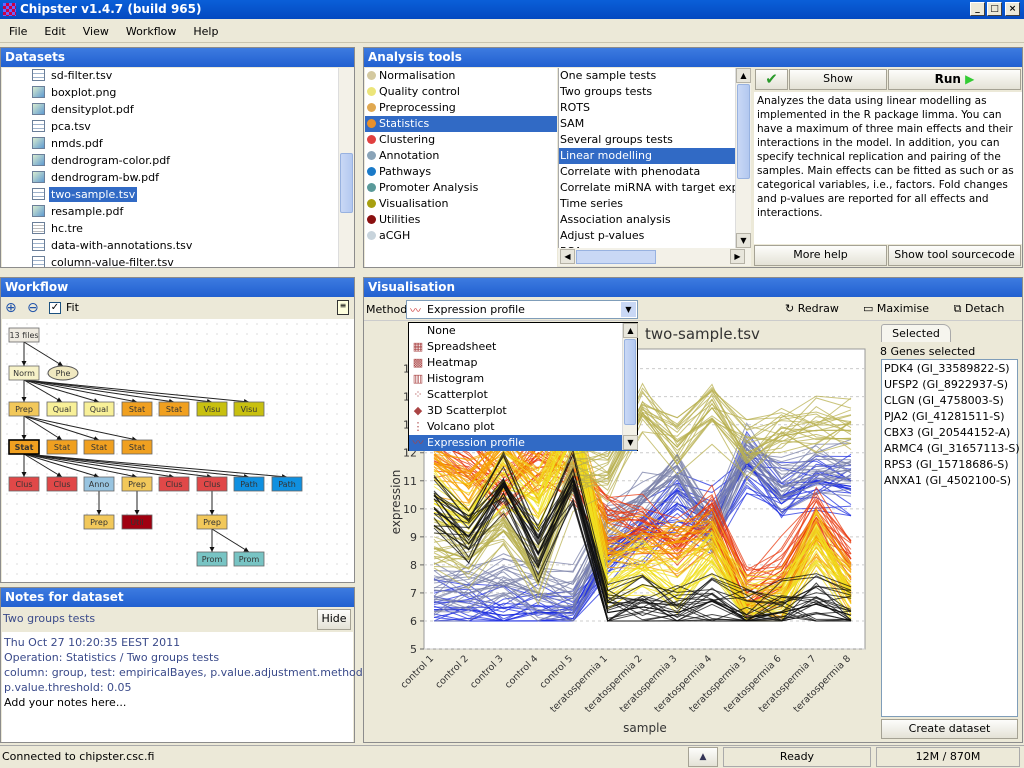 The image size is (1024, 768). Describe the element at coordinates (17, 29) in the screenshot. I see `menu-file: File` at that location.